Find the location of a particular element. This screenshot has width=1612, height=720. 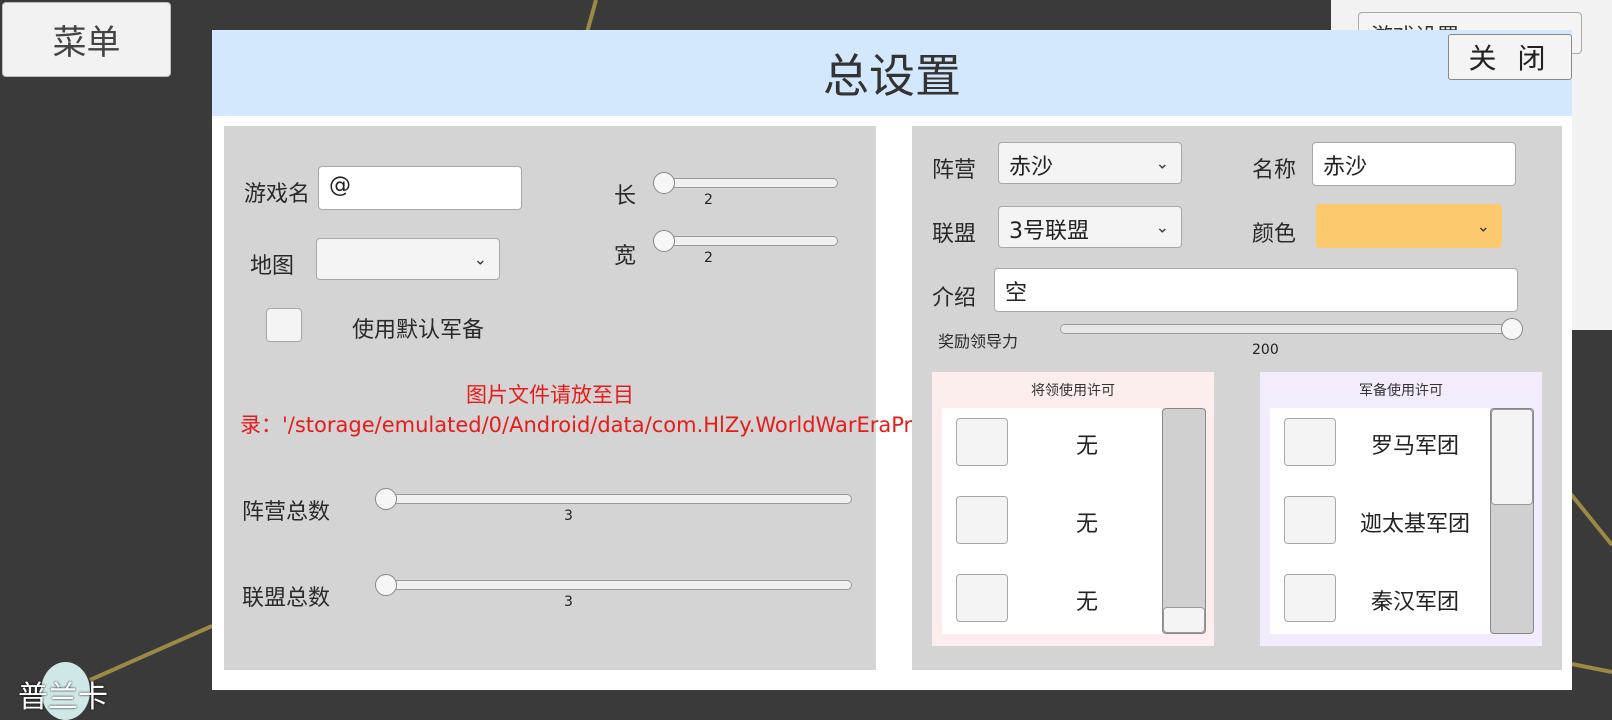

width-value: 2 is located at coordinates (708, 258).